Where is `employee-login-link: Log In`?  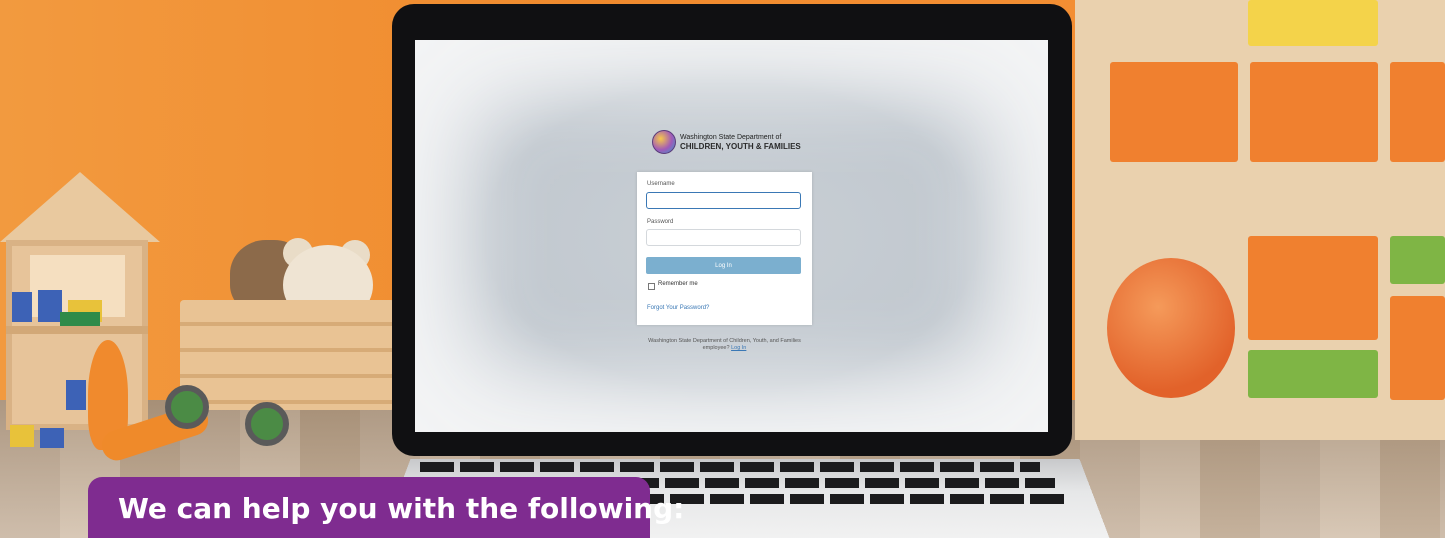 employee-login-link: Log In is located at coordinates (738, 348).